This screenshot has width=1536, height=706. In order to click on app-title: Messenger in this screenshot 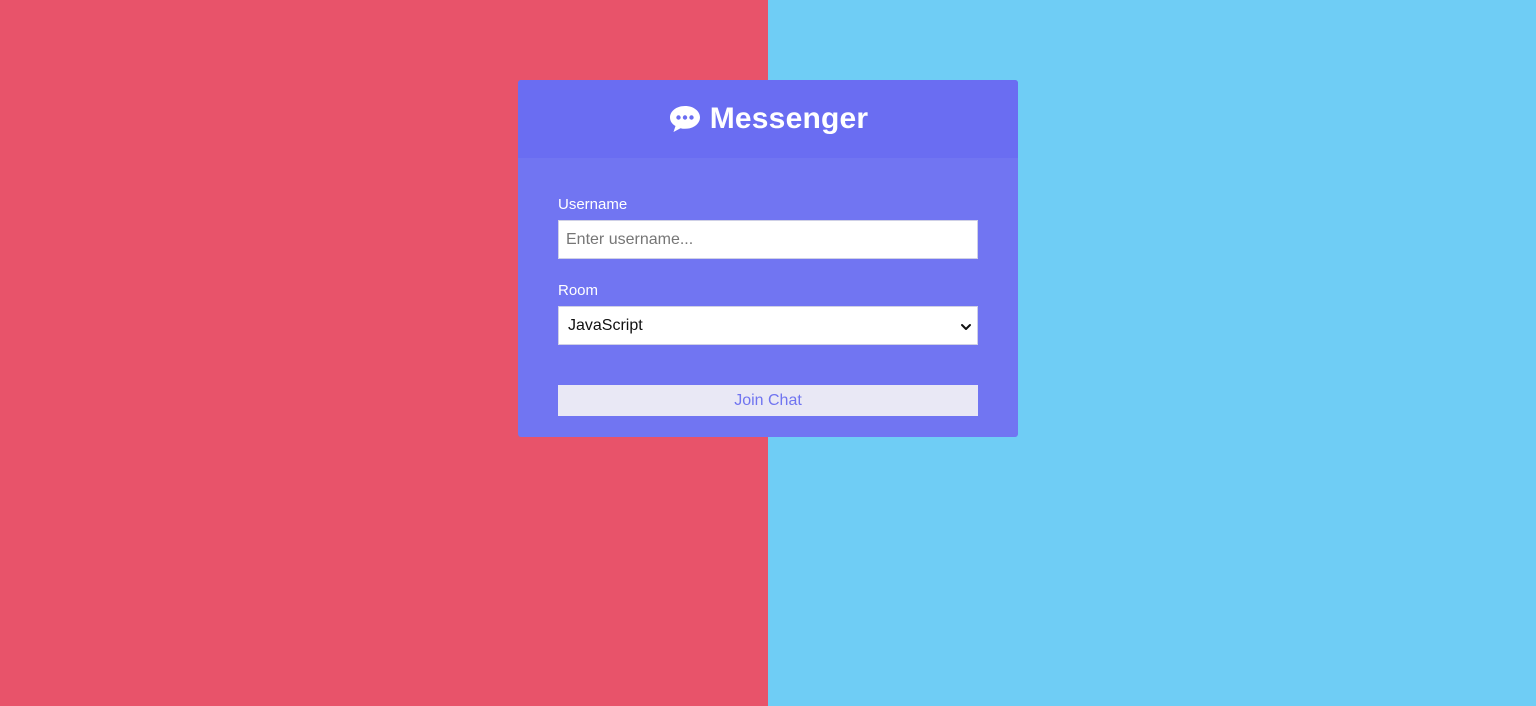, I will do `click(789, 118)`.